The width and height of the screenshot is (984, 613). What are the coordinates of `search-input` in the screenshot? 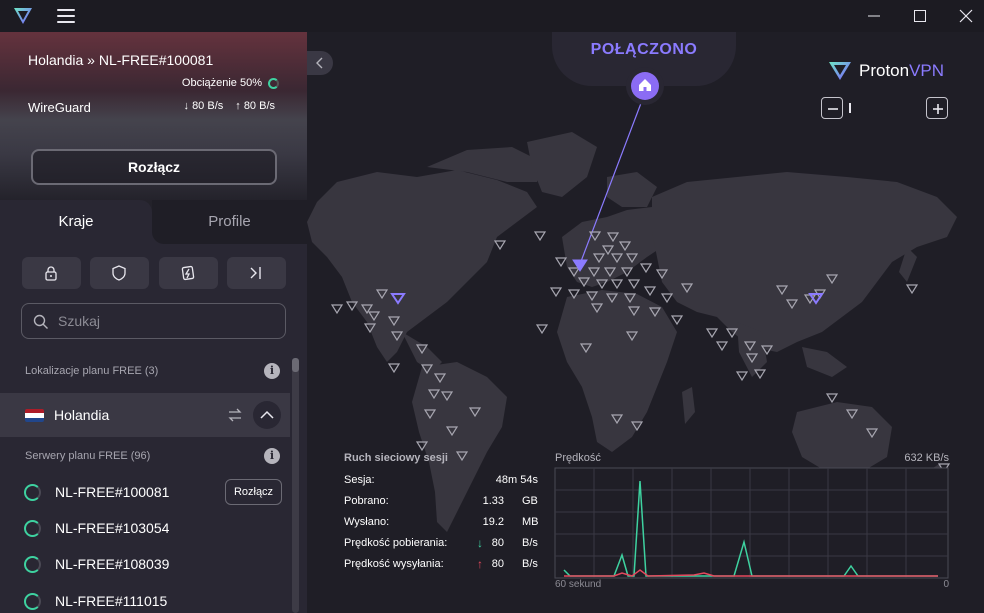 It's located at (168, 321).